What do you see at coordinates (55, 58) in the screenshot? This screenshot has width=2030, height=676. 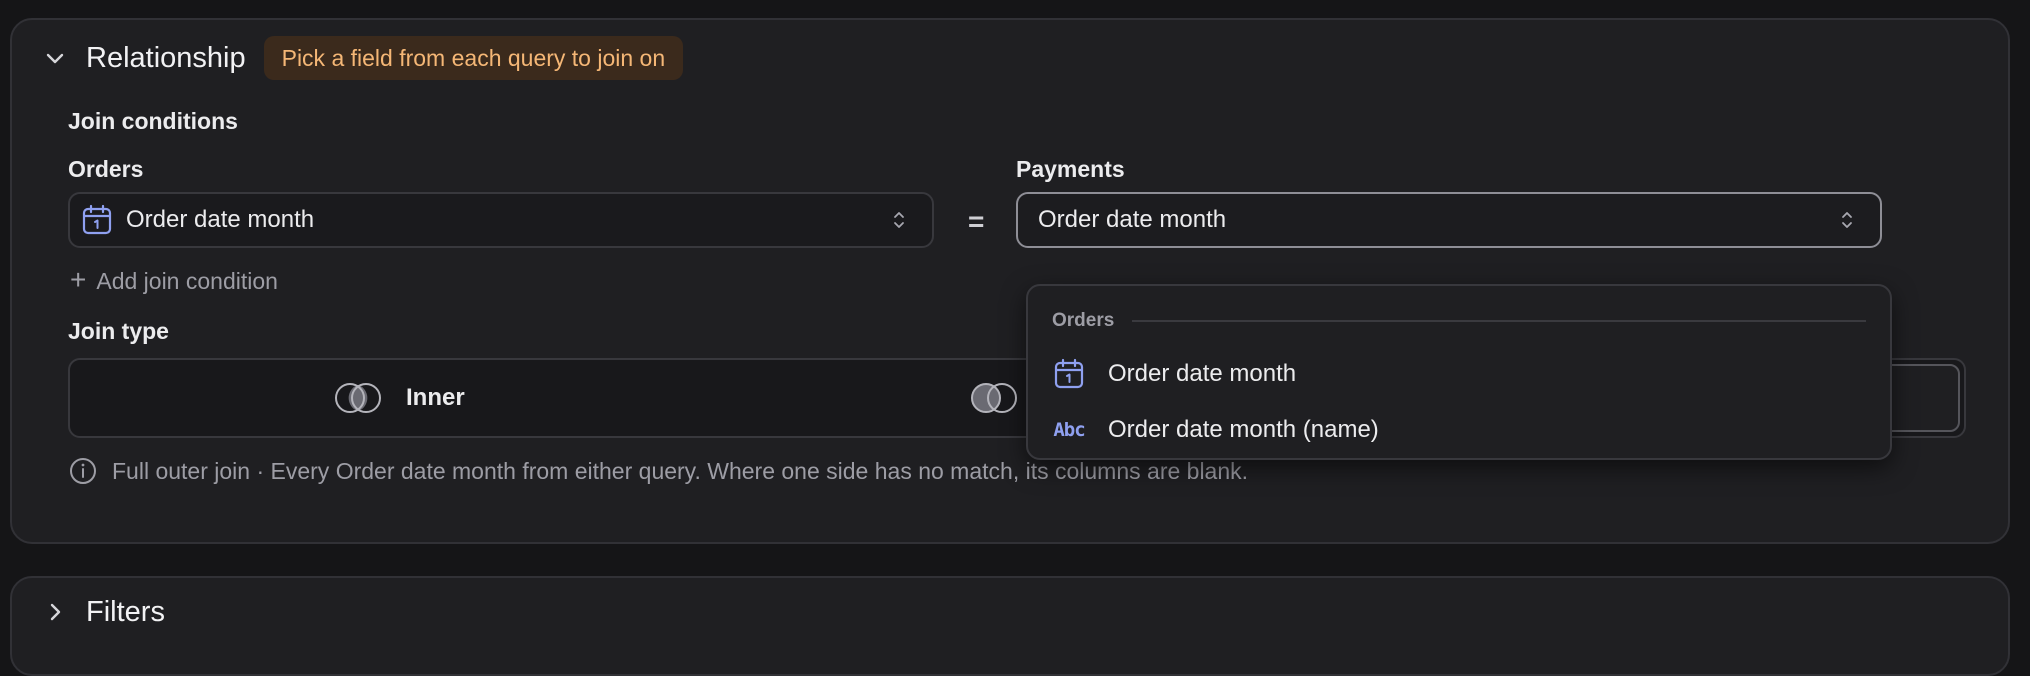 I see `chevron-down-icon` at bounding box center [55, 58].